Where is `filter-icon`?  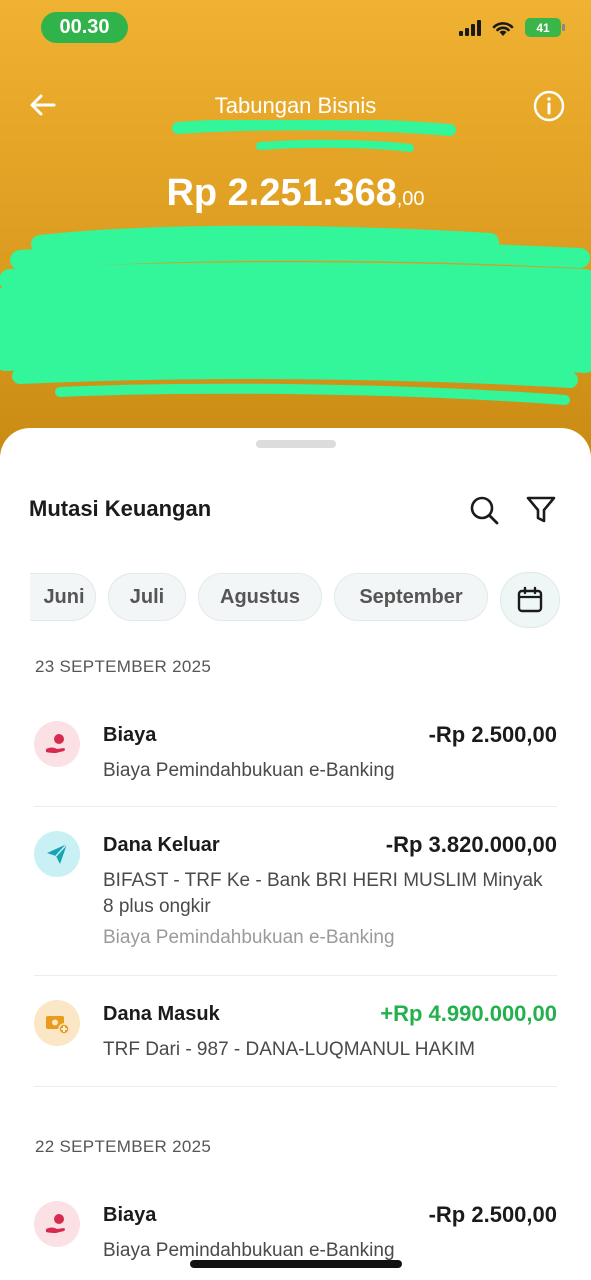 filter-icon is located at coordinates (541, 510).